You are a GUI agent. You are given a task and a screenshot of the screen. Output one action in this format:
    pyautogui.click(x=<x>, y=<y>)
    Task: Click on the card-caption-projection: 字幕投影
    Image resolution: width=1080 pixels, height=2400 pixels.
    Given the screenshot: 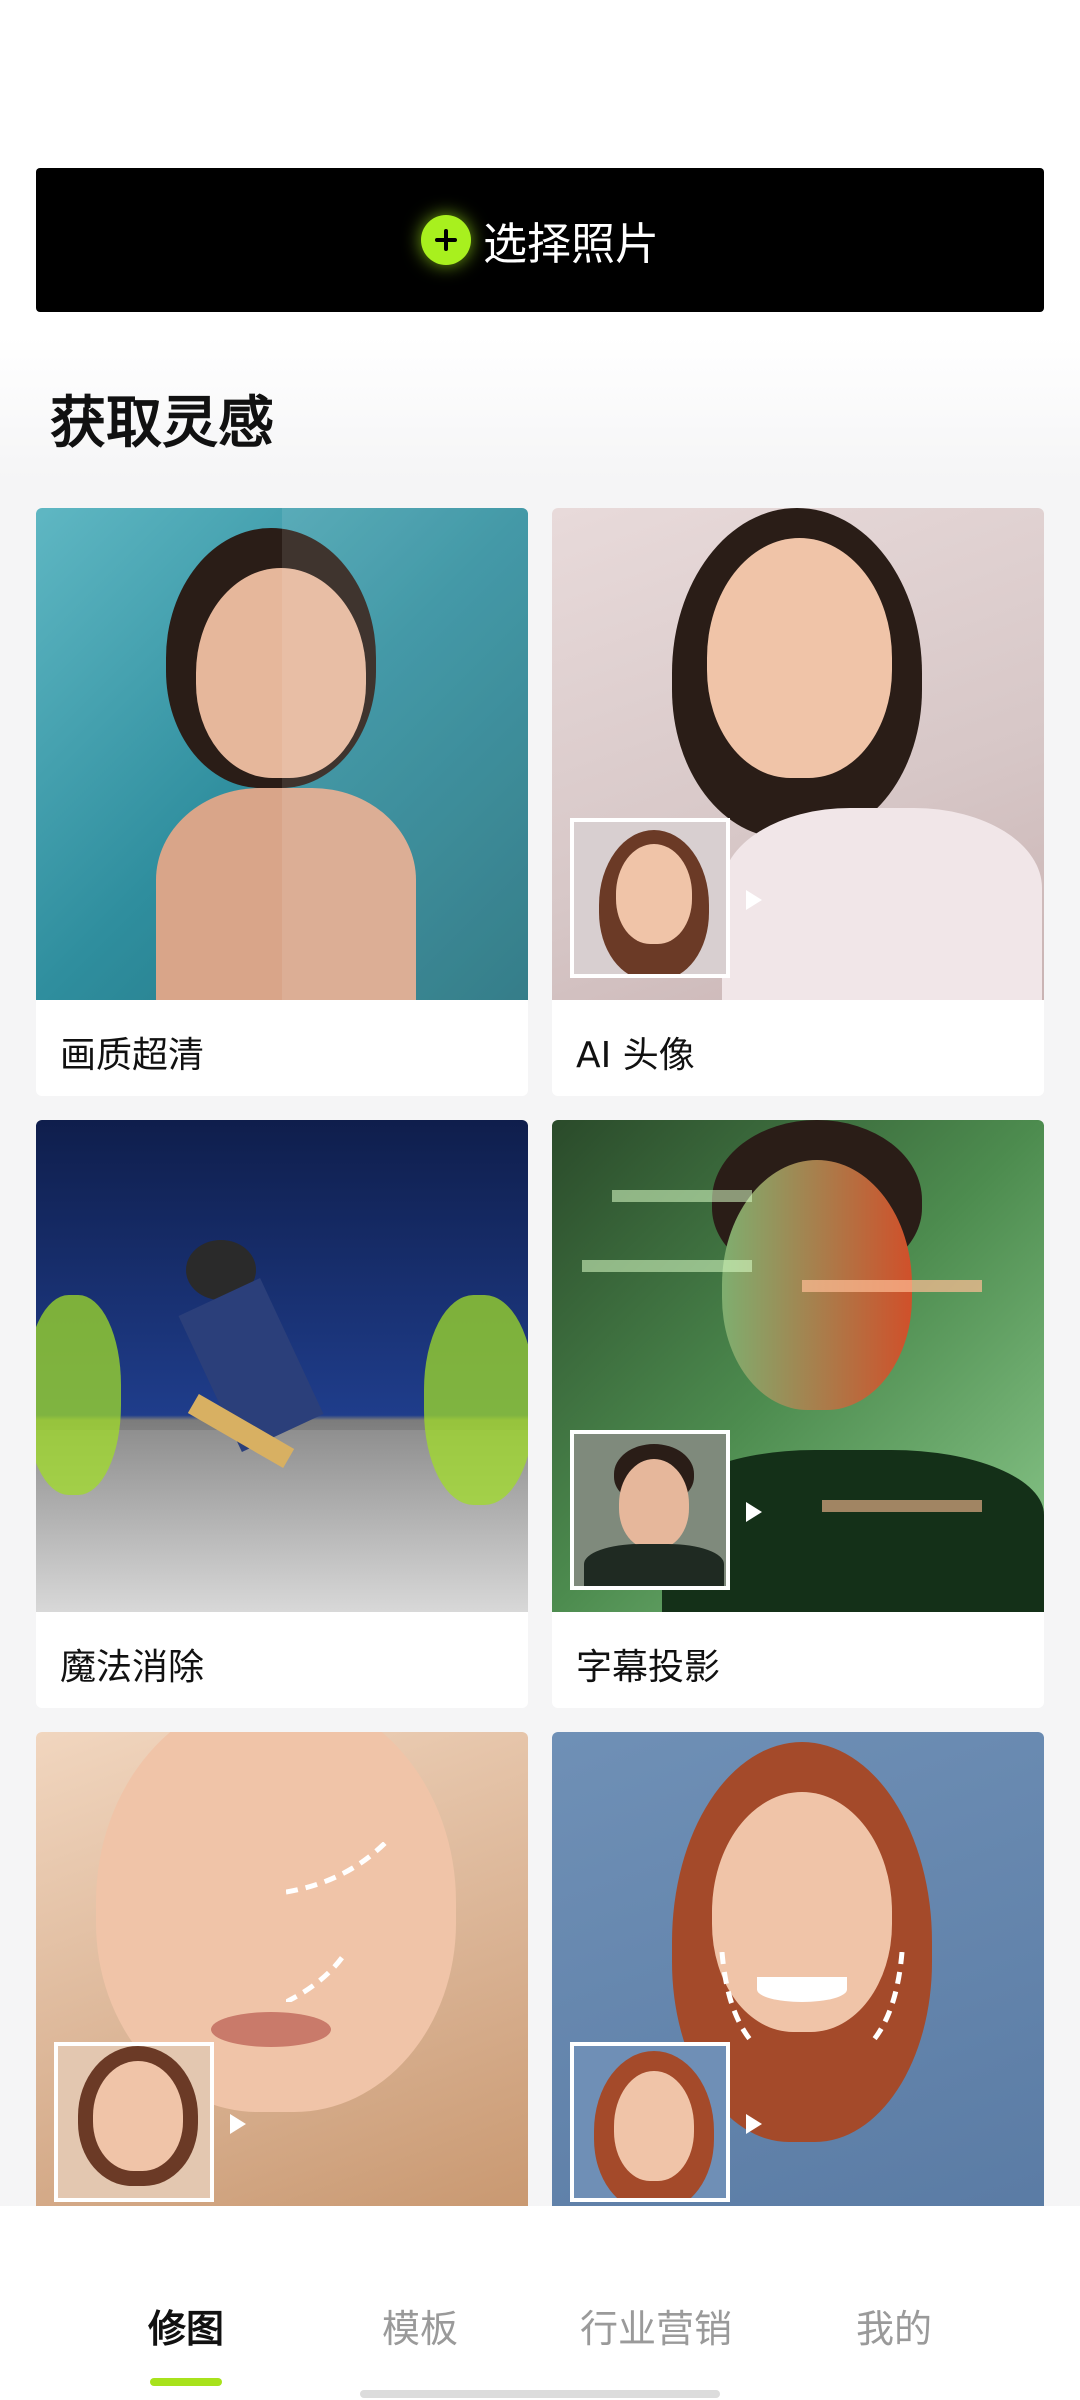 What is the action you would take?
    pyautogui.click(x=798, y=1414)
    